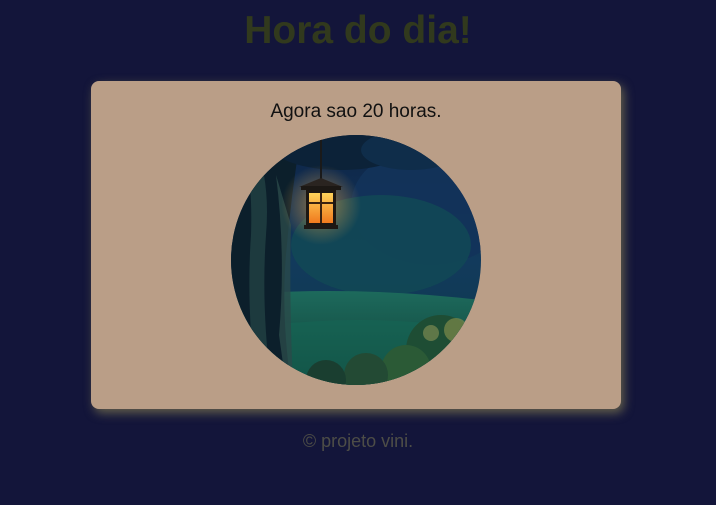 This screenshot has height=505, width=716. I want to click on footer-credit: © projeto vini., so click(358, 441).